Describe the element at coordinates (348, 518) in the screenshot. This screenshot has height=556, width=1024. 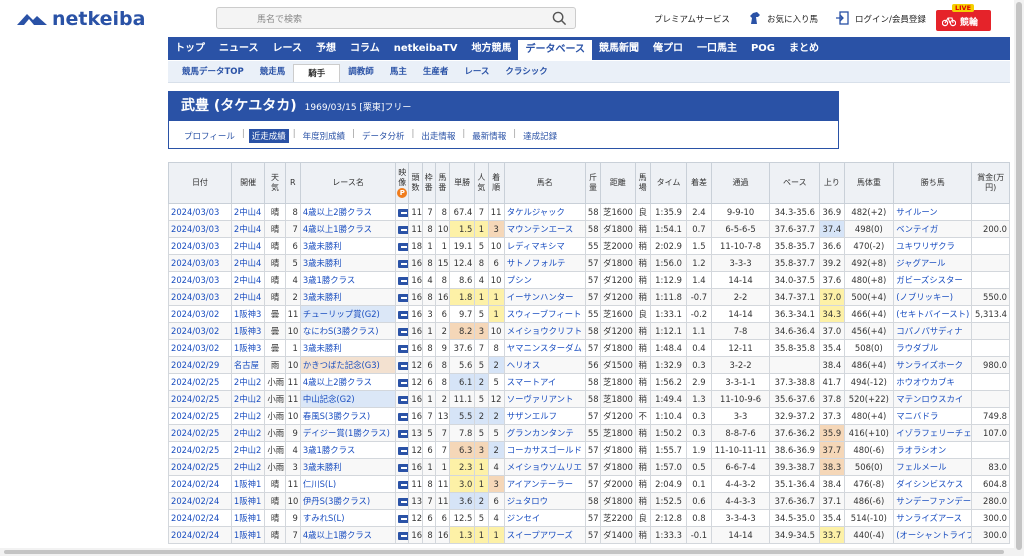
I see `cell-レース名: すみれS(L)` at that location.